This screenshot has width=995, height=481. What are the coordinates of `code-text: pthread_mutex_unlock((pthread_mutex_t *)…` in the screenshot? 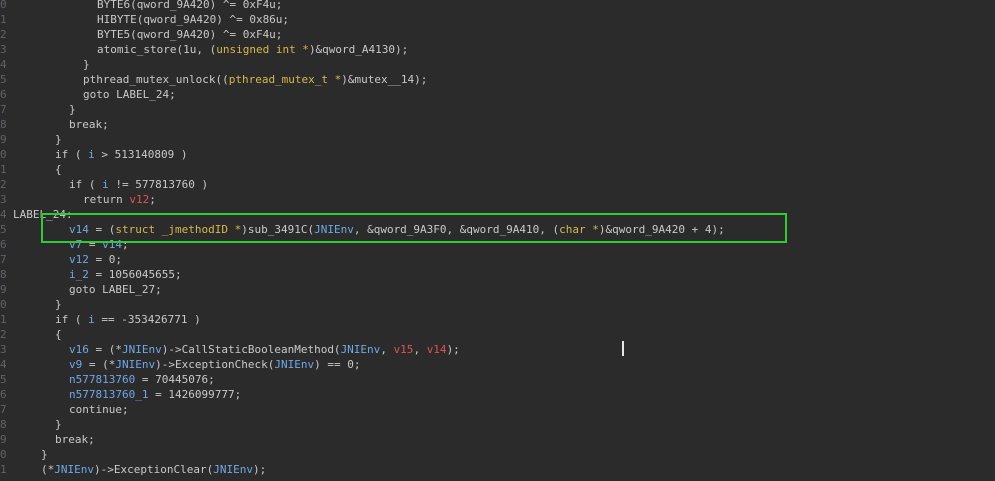 It's located at (255, 79).